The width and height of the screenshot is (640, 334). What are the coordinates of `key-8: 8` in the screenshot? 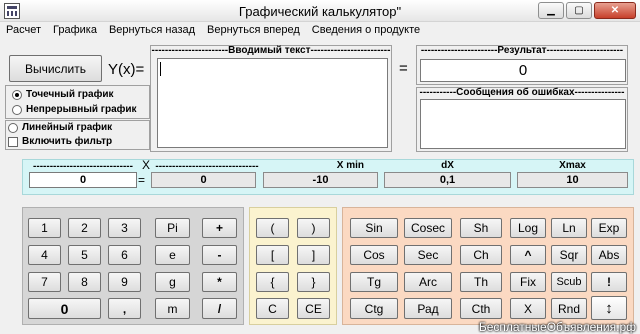 It's located at (84, 282).